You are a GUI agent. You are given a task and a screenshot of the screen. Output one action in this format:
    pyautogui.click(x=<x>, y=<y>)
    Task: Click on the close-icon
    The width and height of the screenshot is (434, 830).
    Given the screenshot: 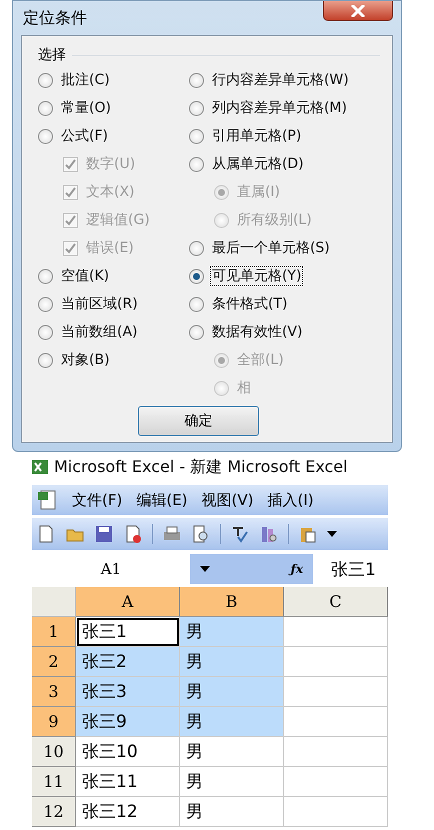 What is the action you would take?
    pyautogui.click(x=358, y=10)
    